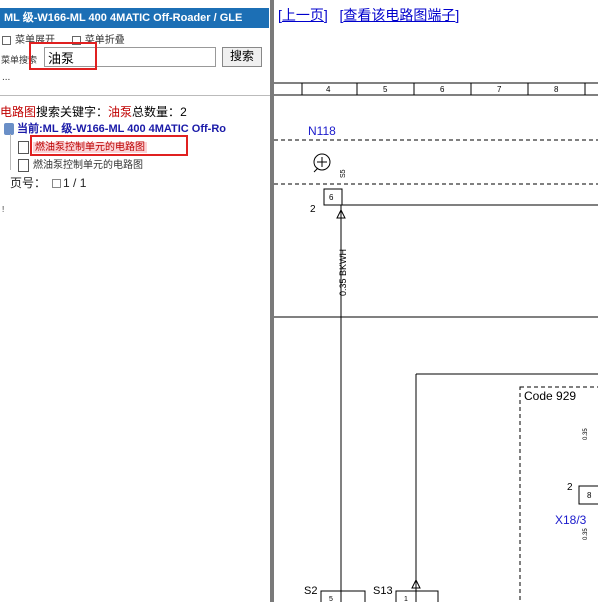  Describe the element at coordinates (57, 184) in the screenshot. I see `page-select-icon` at that location.